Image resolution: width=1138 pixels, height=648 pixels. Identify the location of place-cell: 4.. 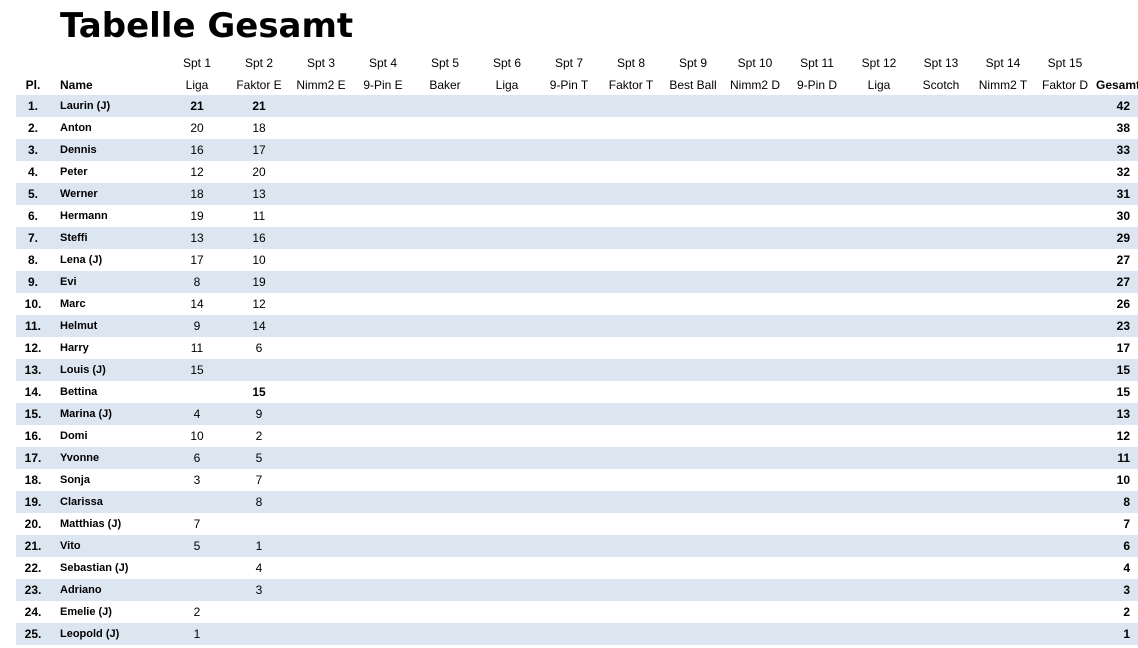
(32, 172).